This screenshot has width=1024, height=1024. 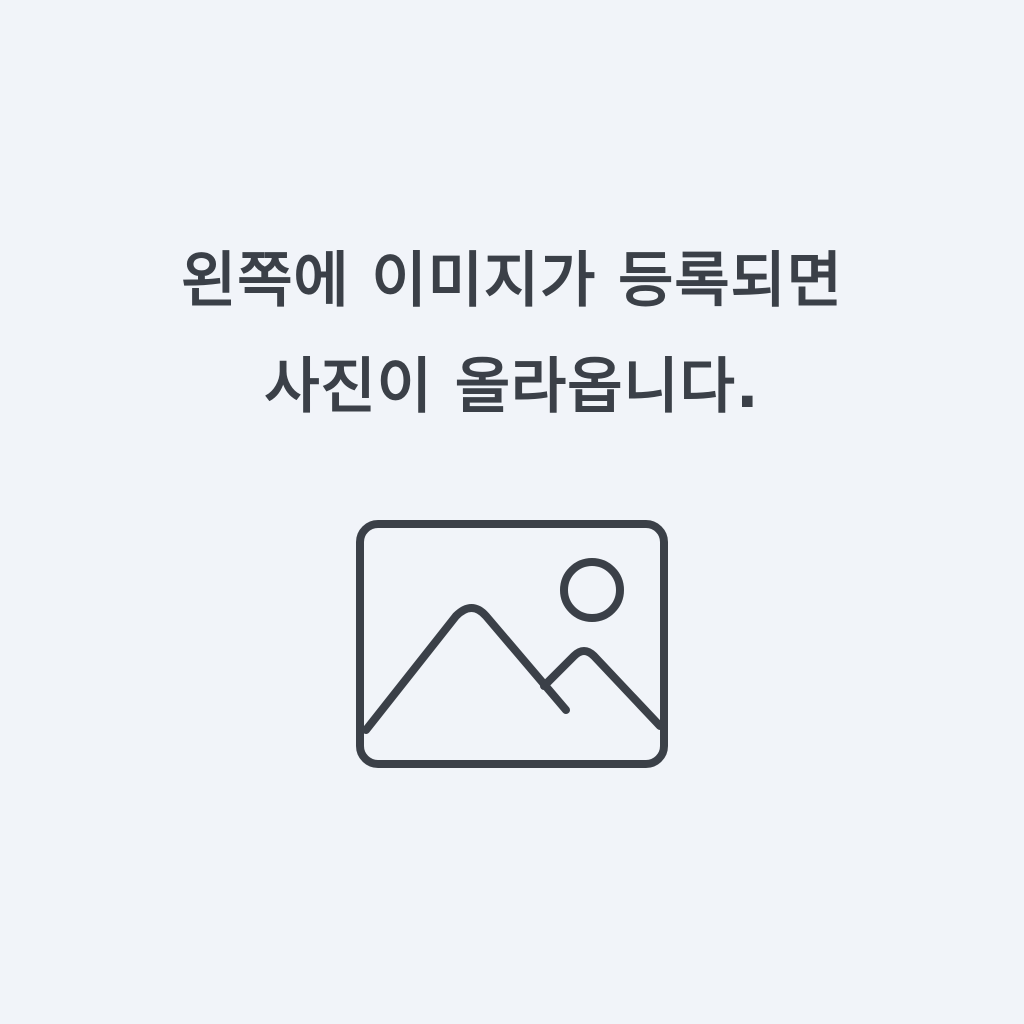 I want to click on placeholder-message-line-2: 사진이 올라옵니다., so click(x=512, y=387).